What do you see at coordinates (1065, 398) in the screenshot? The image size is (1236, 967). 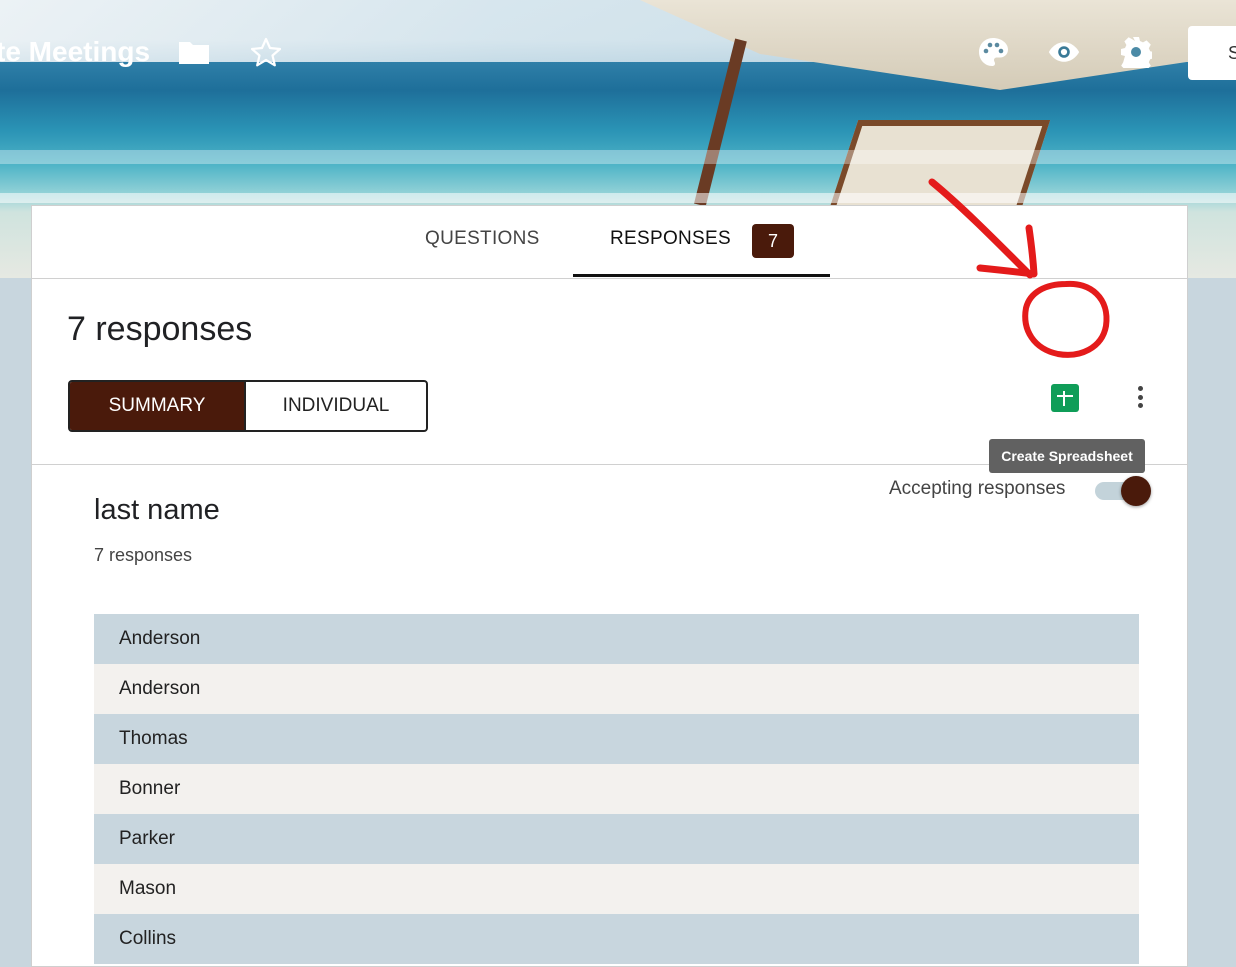 I see `create-spreadsheet-icon` at bounding box center [1065, 398].